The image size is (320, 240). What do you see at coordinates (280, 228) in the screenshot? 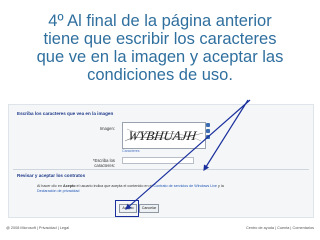
I see `footer-right: Centro de ayuda | Cuenta | Comentarios` at bounding box center [280, 228].